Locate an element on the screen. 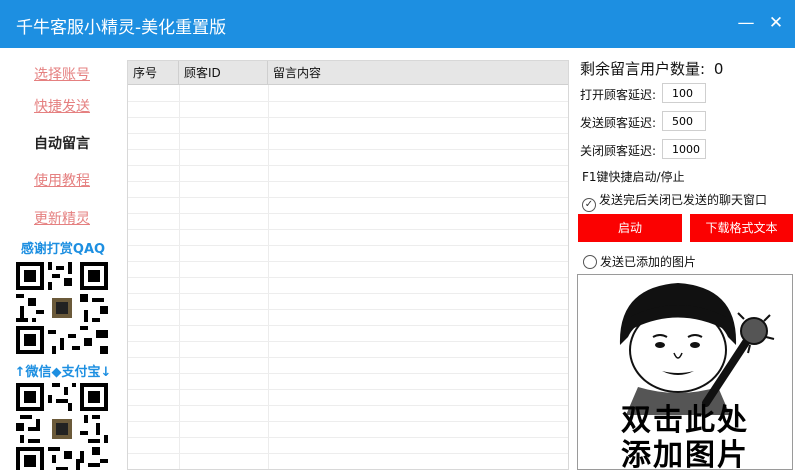  remaining-users-count: 0 is located at coordinates (718, 69).